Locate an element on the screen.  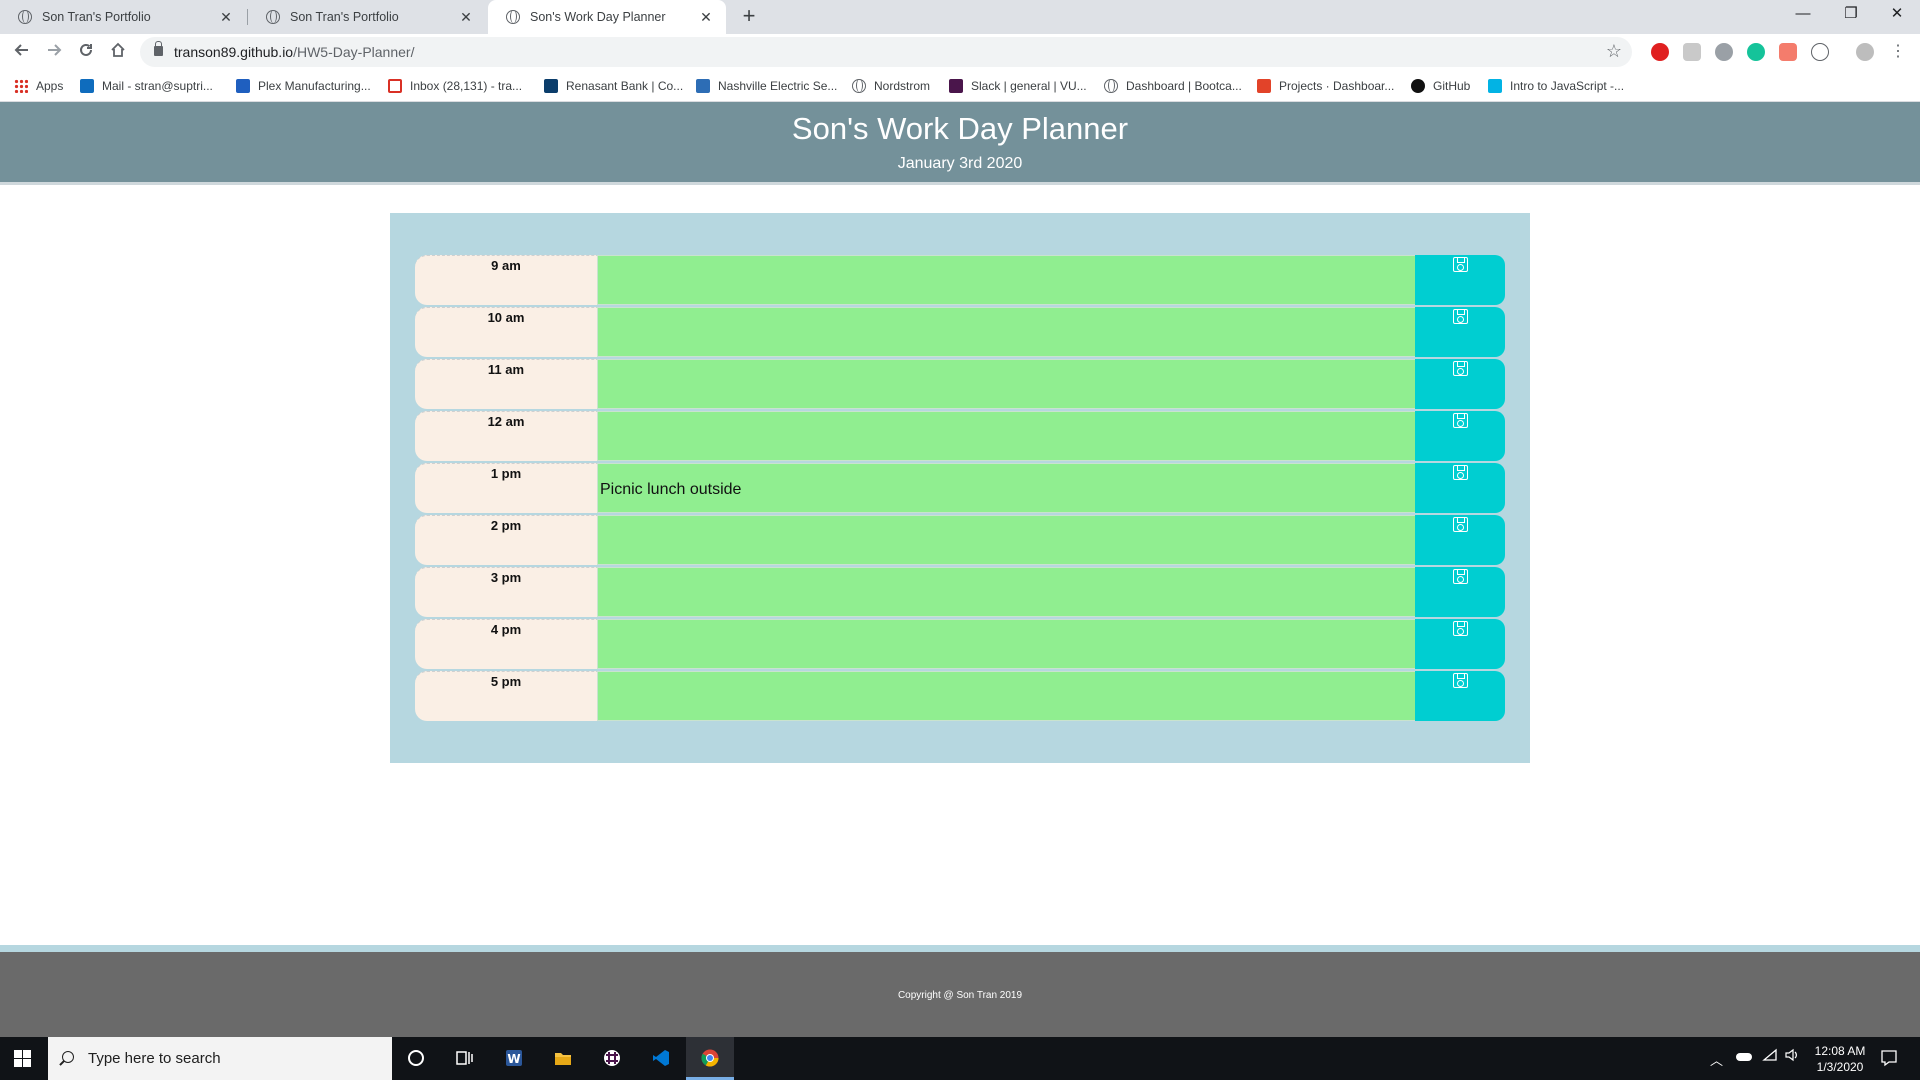
bookmark-star-icon: ☆ is located at coordinates (1614, 51).